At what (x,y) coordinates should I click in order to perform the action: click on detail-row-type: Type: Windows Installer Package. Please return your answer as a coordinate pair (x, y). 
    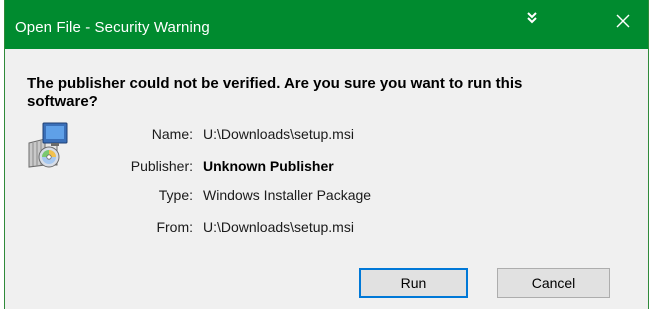
    Looking at the image, I should click on (326, 195).